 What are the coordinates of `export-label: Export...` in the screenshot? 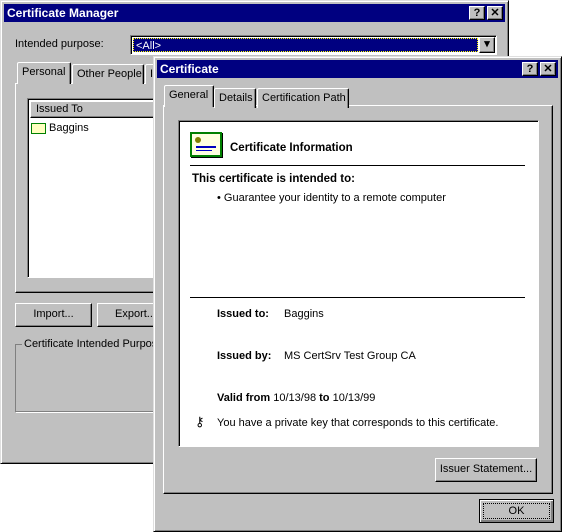 It's located at (135, 314).